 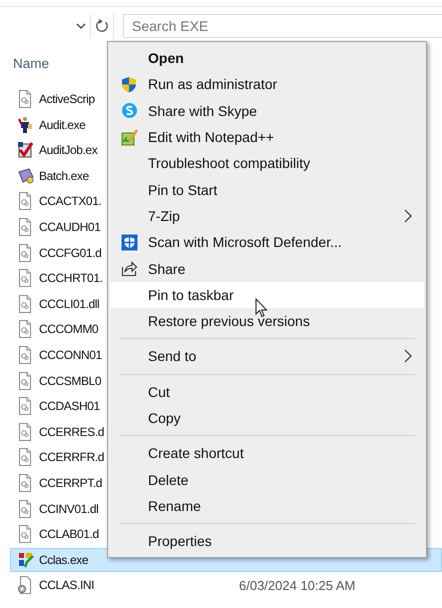 I want to click on chevron-down-icon, so click(x=81, y=26).